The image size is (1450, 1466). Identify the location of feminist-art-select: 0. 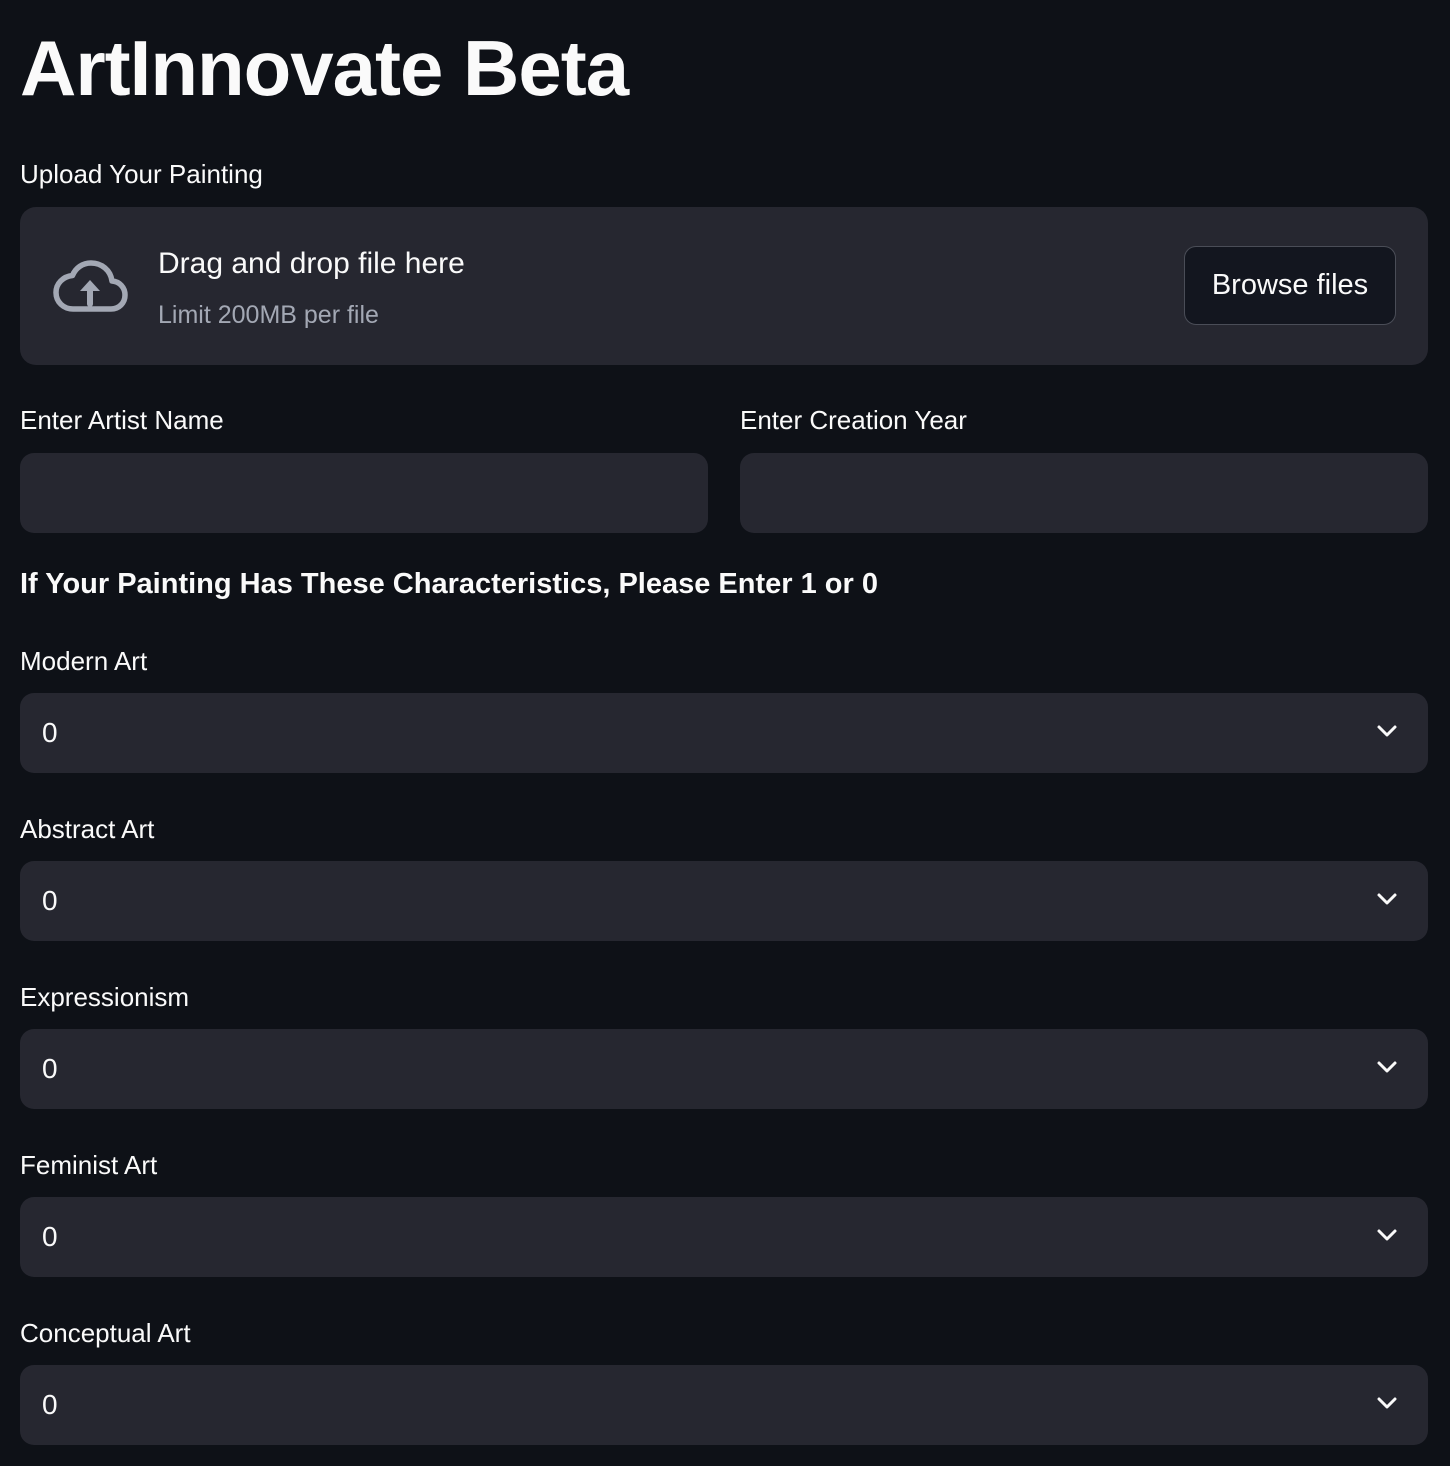
(724, 1237).